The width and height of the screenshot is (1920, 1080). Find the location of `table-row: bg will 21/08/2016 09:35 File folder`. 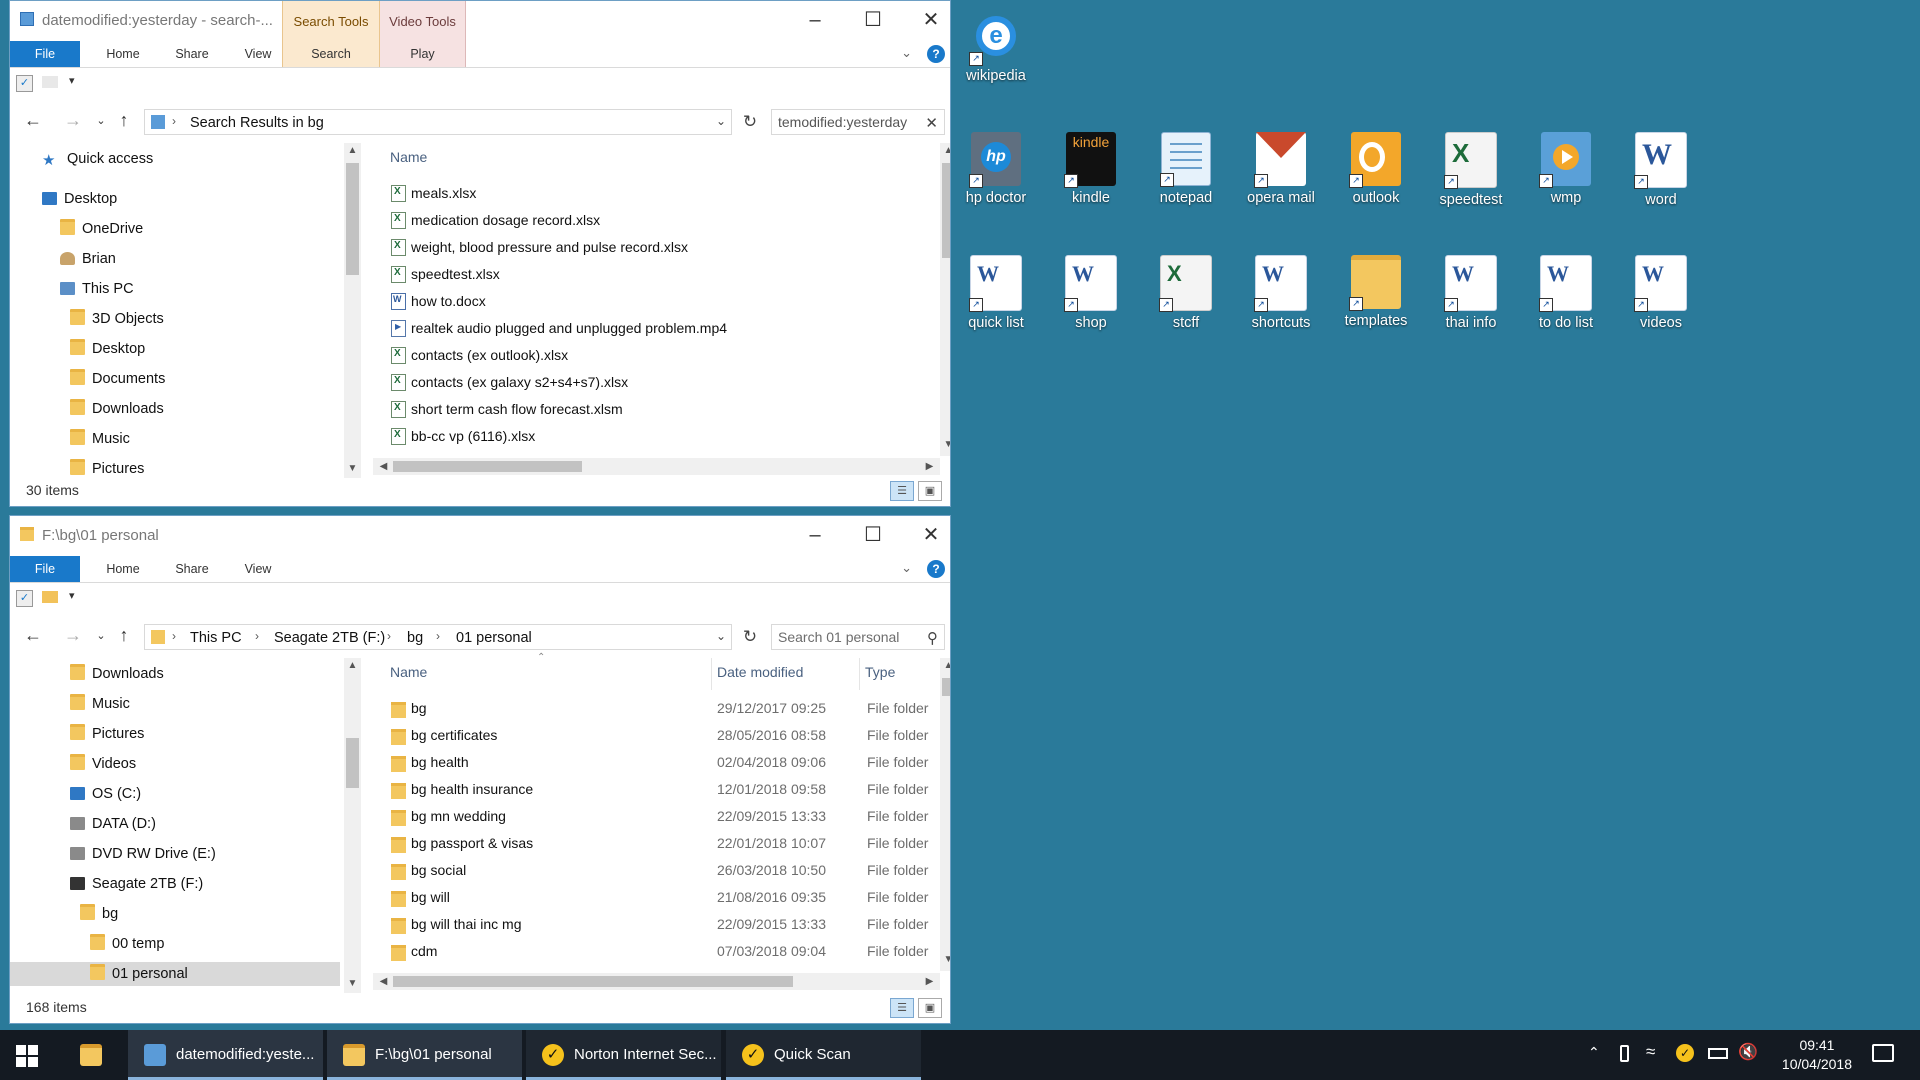

table-row: bg will 21/08/2016 09:35 File folder is located at coordinates (665, 898).